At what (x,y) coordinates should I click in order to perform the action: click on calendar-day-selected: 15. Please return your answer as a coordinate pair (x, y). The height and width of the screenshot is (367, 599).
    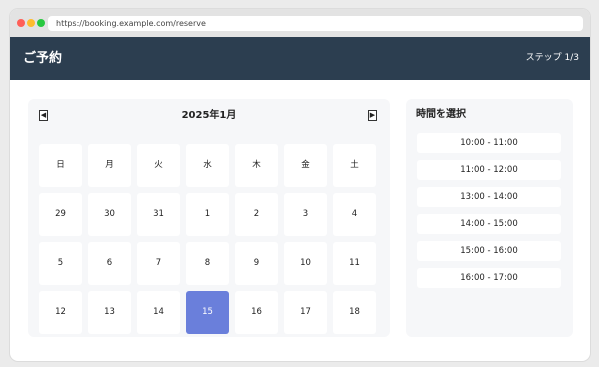
    Looking at the image, I should click on (207, 312).